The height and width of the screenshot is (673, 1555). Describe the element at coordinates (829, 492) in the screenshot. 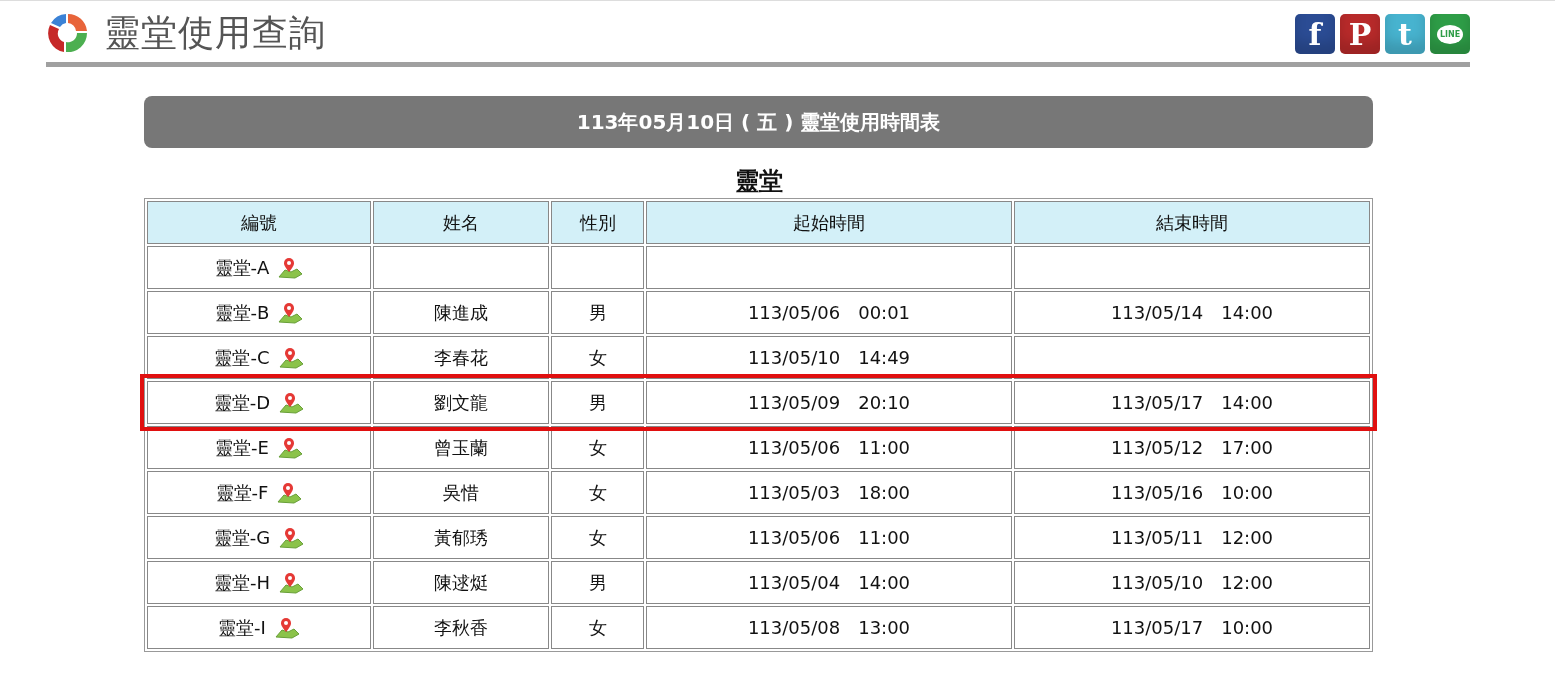

I see `time-text: 113/05/03 18:00` at that location.